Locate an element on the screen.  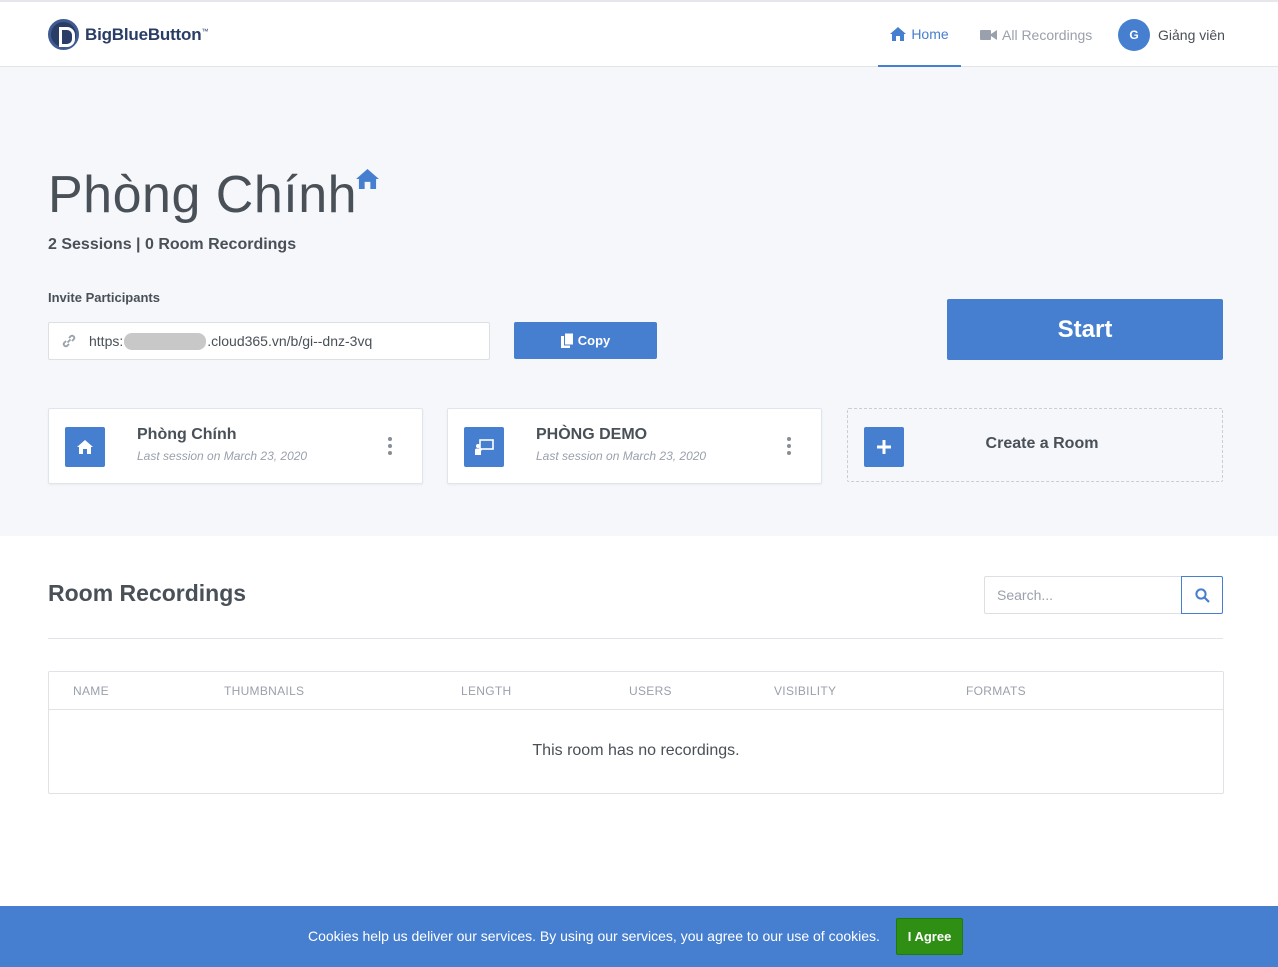
room-name: Phòng Chính is located at coordinates (187, 434).